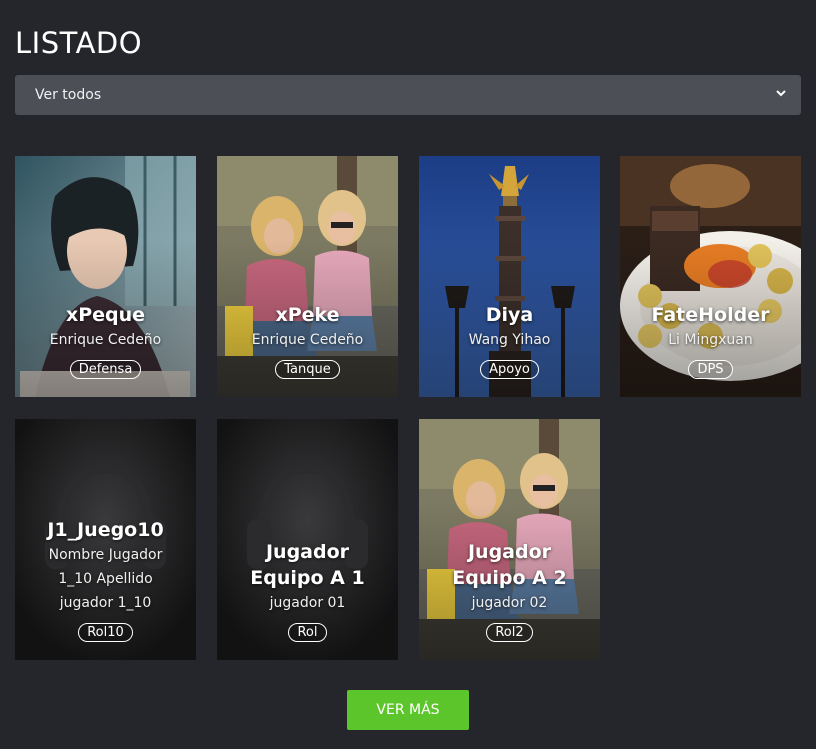 The image size is (816, 749). I want to click on player-name-line: 1_10 Apellido, so click(105, 579).